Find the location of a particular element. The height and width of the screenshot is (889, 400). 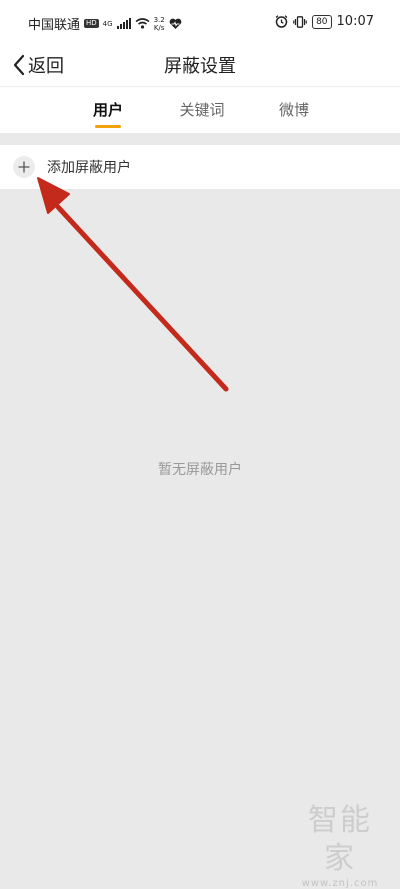

add-button is located at coordinates (24, 167).